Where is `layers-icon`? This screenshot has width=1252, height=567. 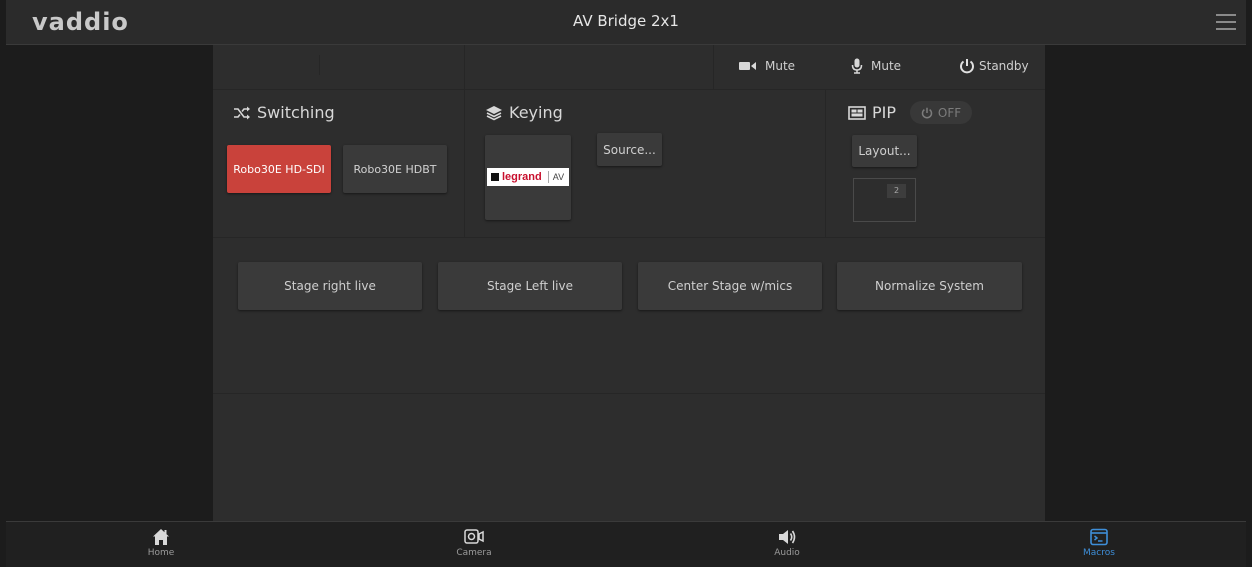
layers-icon is located at coordinates (494, 112).